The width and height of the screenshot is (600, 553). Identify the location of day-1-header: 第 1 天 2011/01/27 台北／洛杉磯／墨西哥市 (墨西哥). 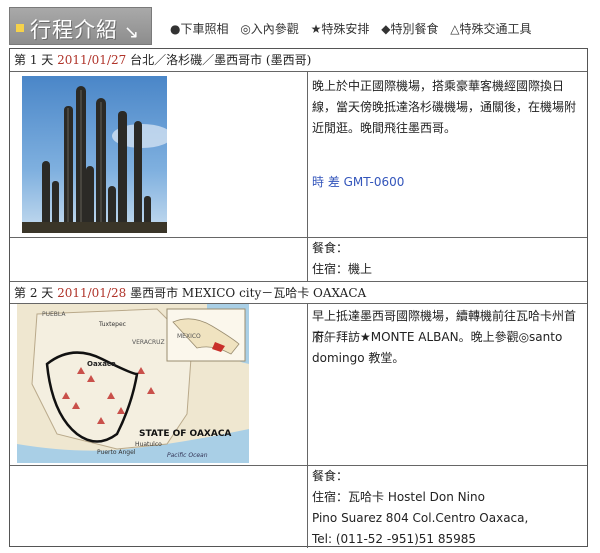
(298, 60).